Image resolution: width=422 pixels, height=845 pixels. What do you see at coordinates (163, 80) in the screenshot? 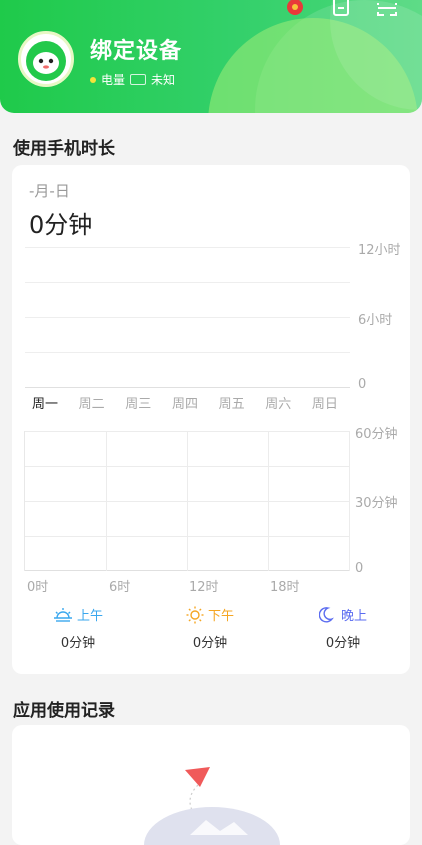
I see `battery-value: 未知` at bounding box center [163, 80].